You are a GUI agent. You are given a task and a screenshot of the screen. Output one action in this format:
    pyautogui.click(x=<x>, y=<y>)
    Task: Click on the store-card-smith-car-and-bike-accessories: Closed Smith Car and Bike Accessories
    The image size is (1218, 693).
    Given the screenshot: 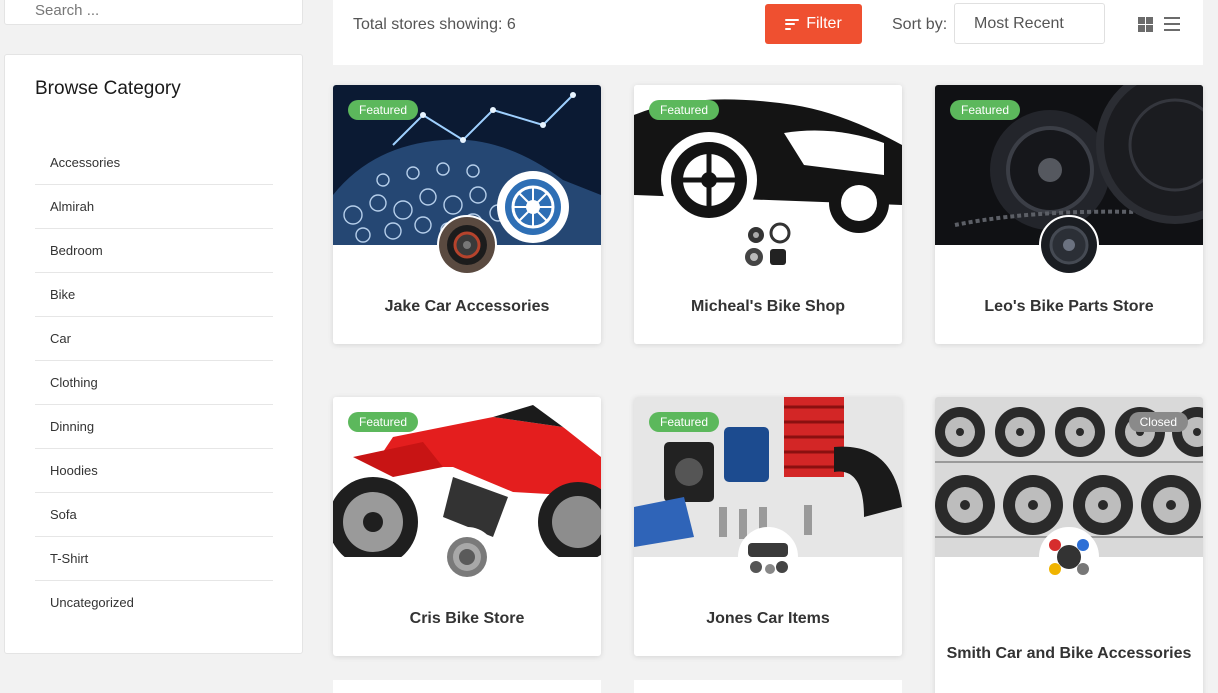 What is the action you would take?
    pyautogui.click(x=1069, y=545)
    